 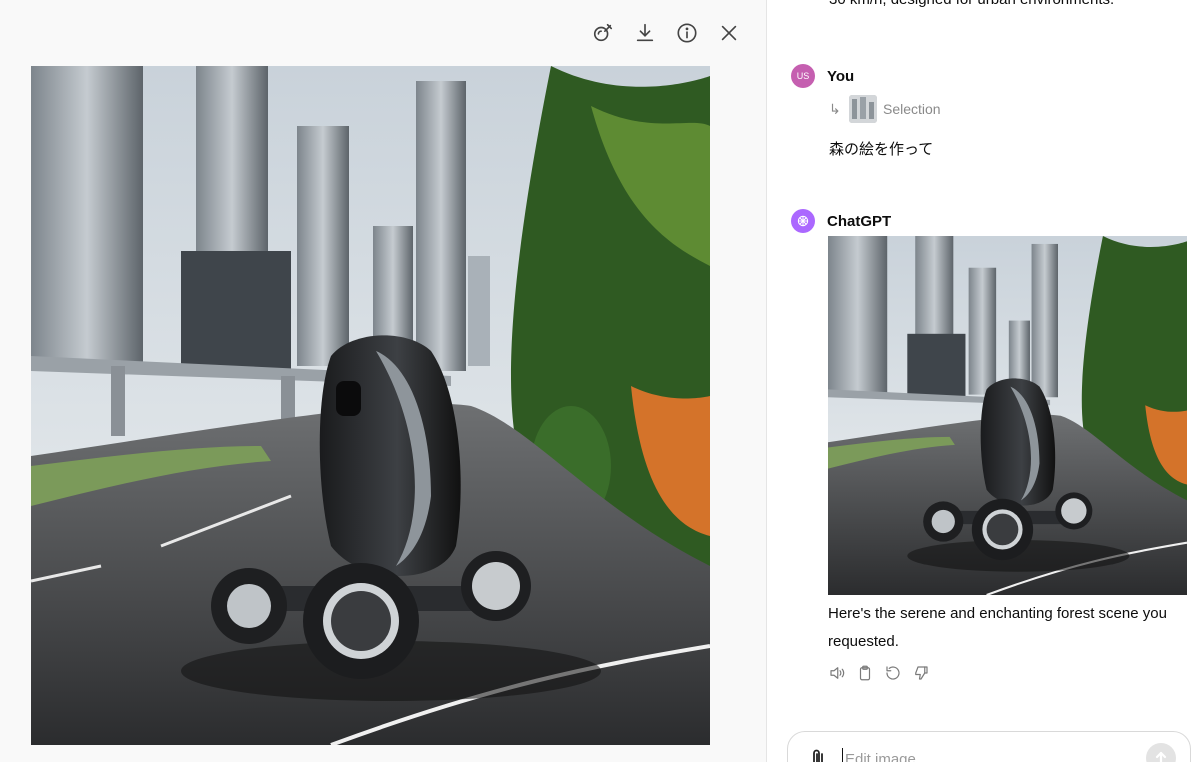 What do you see at coordinates (912, 109) in the screenshot?
I see `selection-label: Selection` at bounding box center [912, 109].